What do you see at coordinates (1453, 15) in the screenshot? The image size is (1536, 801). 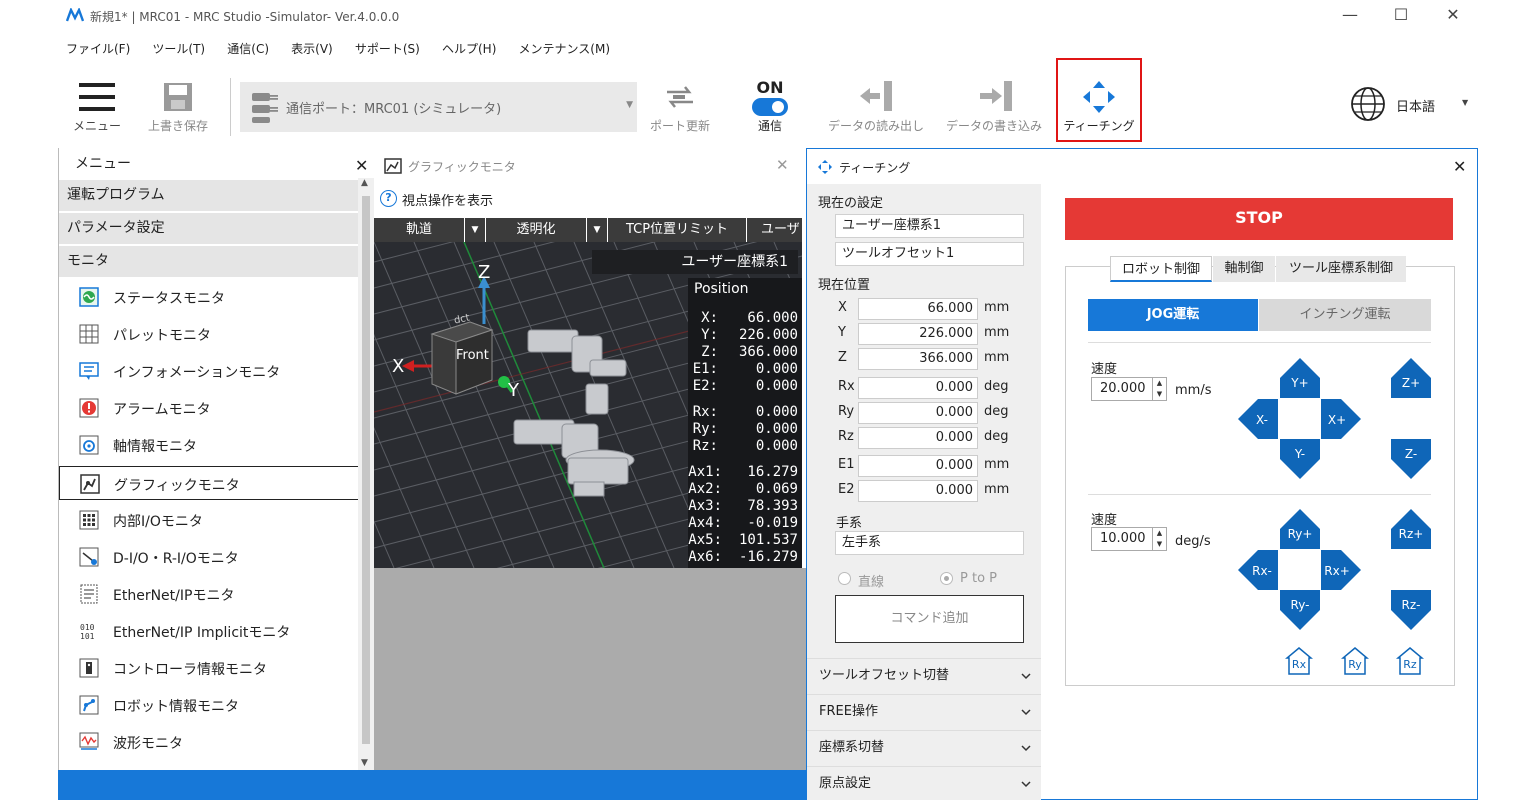 I see `close-button: ✕` at bounding box center [1453, 15].